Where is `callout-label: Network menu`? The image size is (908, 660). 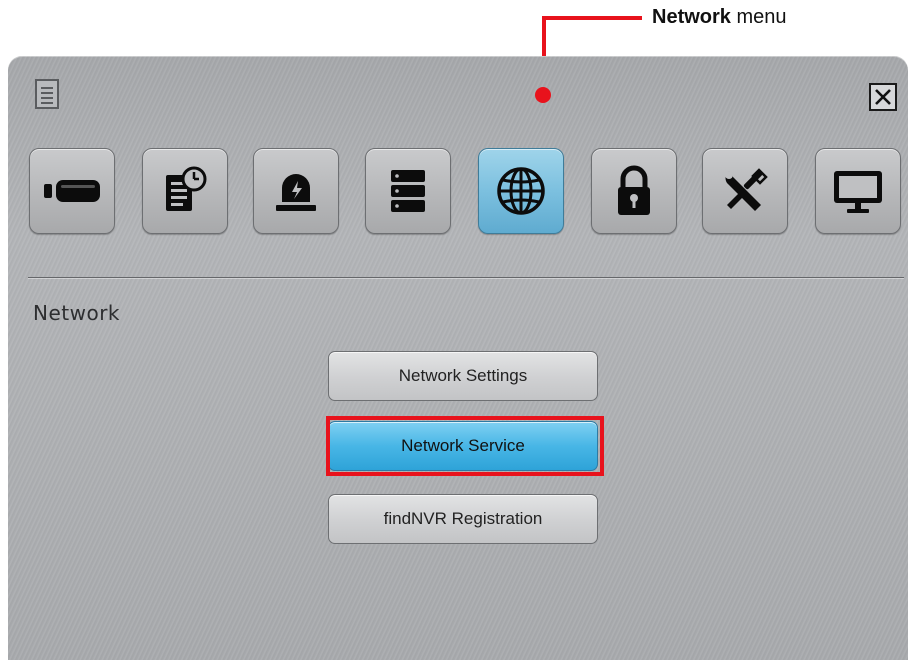 callout-label: Network menu is located at coordinates (719, 17).